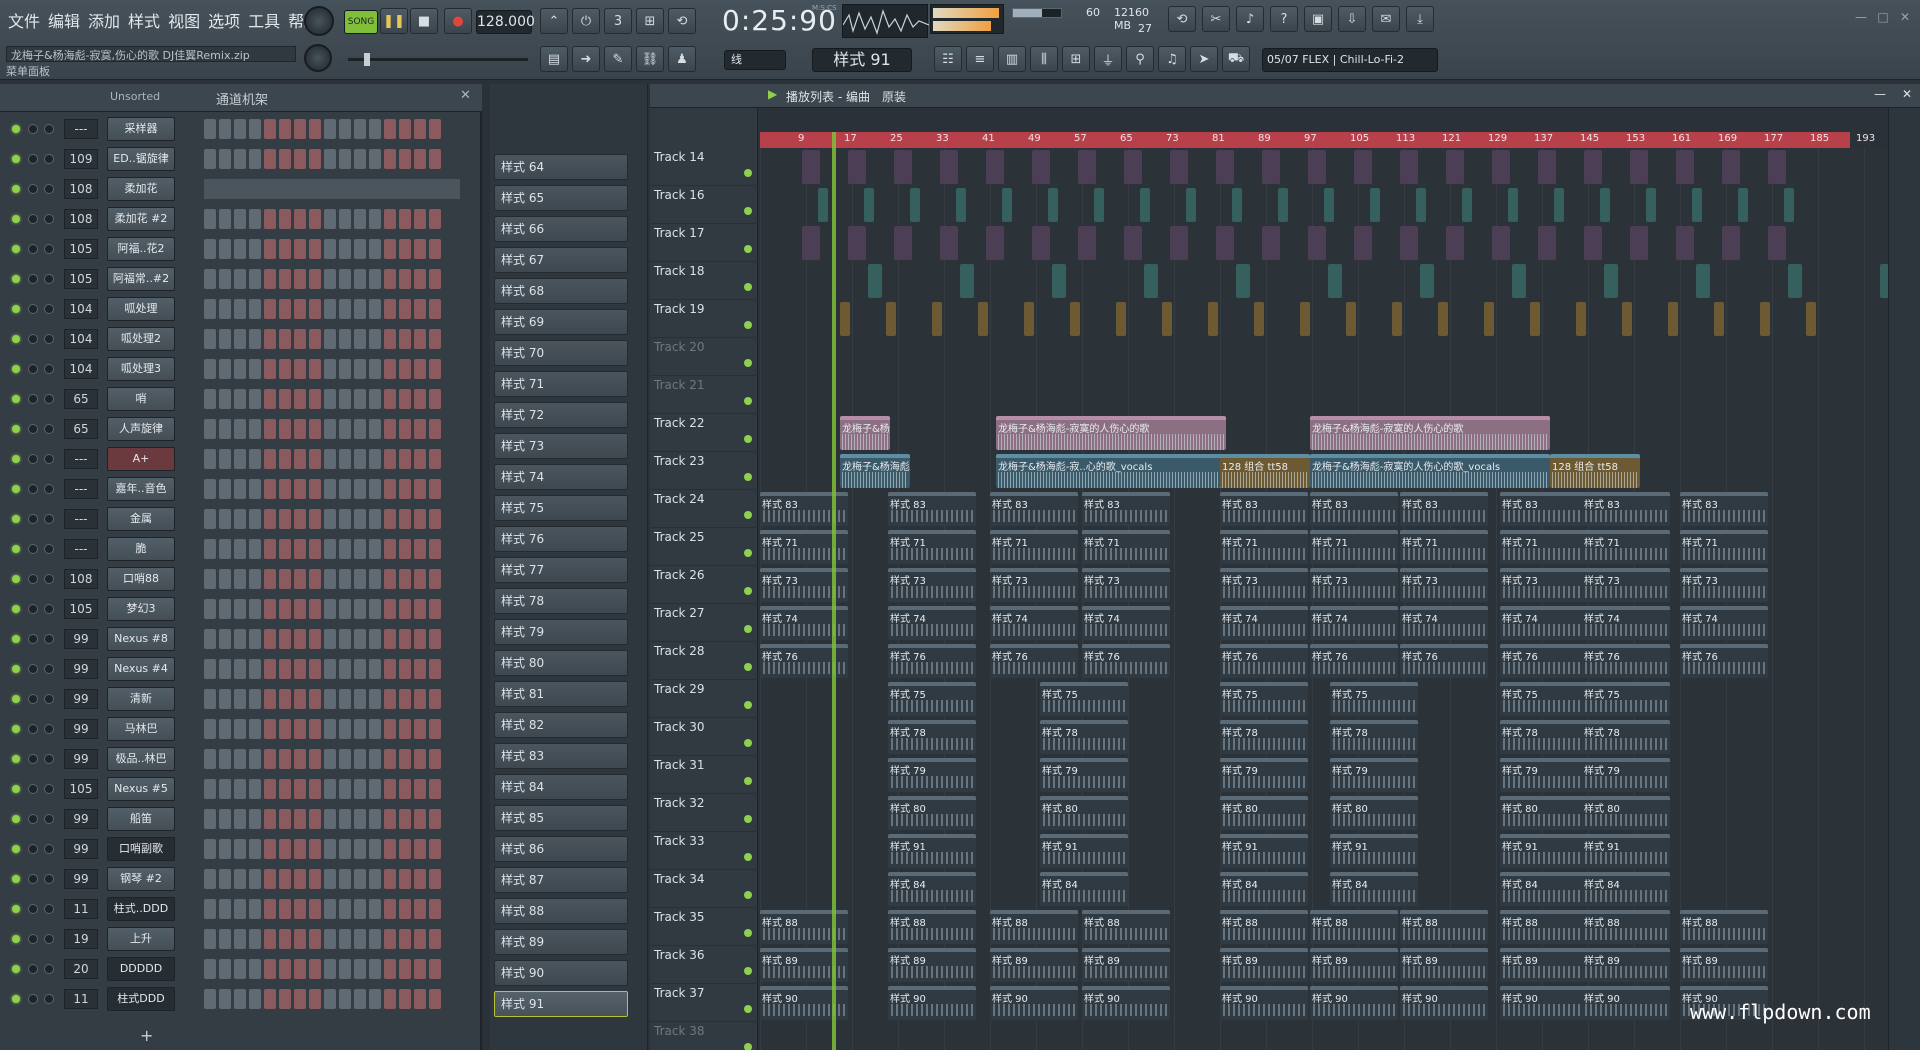  I want to click on track-header: Track 29, so click(704, 699).